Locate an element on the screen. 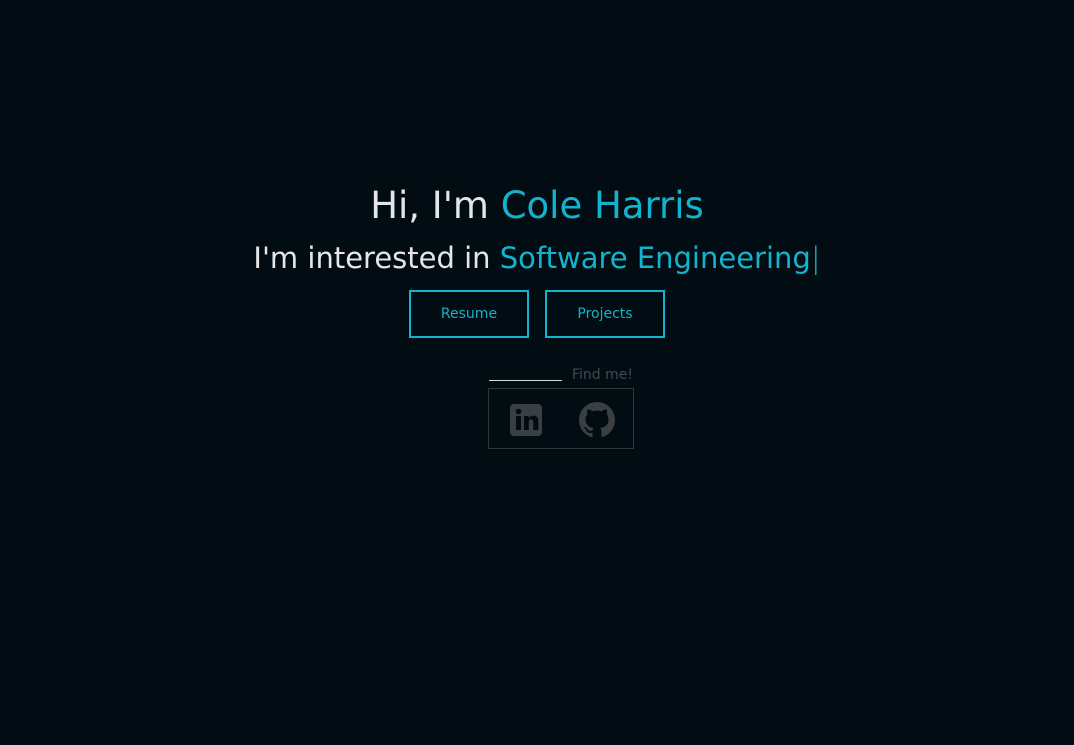 Image resolution: width=1074 pixels, height=745 pixels. linkedin-icon is located at coordinates (526, 420).